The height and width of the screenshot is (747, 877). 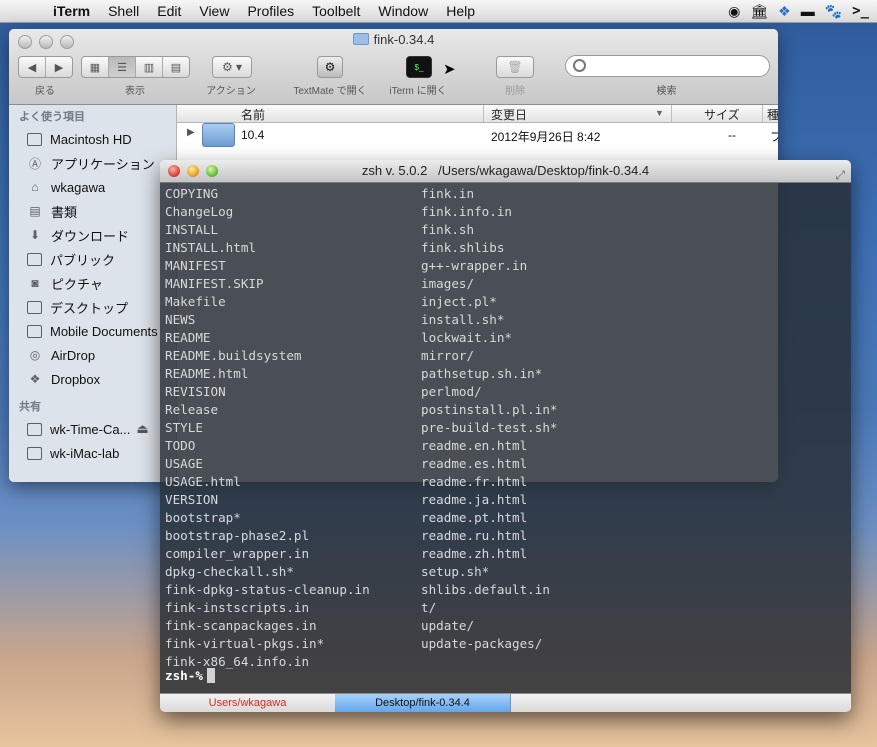 I want to click on downloads-icon: ⬇, so click(x=35, y=235).